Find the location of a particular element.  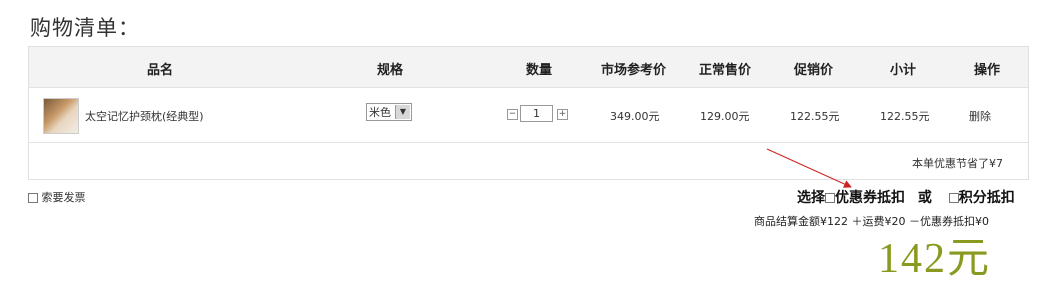

order-total: 142元 is located at coordinates (935, 259).